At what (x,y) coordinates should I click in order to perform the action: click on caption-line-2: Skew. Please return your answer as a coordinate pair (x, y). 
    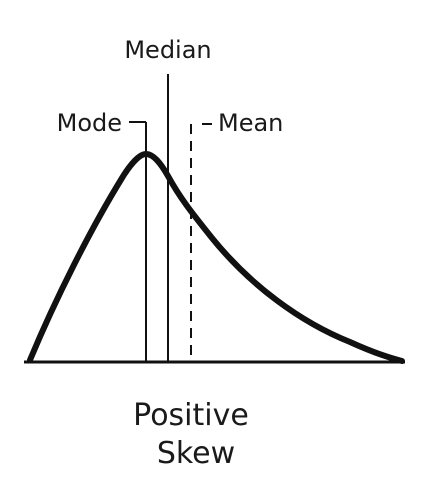
    Looking at the image, I should click on (196, 453).